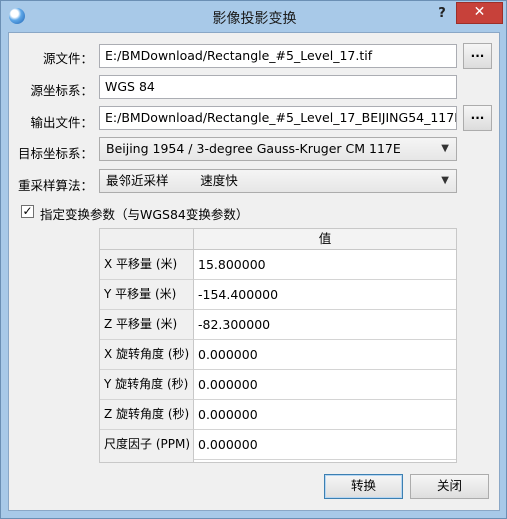 The width and height of the screenshot is (507, 519). I want to click on target-crs-label: 目标坐标系：, so click(55, 153).